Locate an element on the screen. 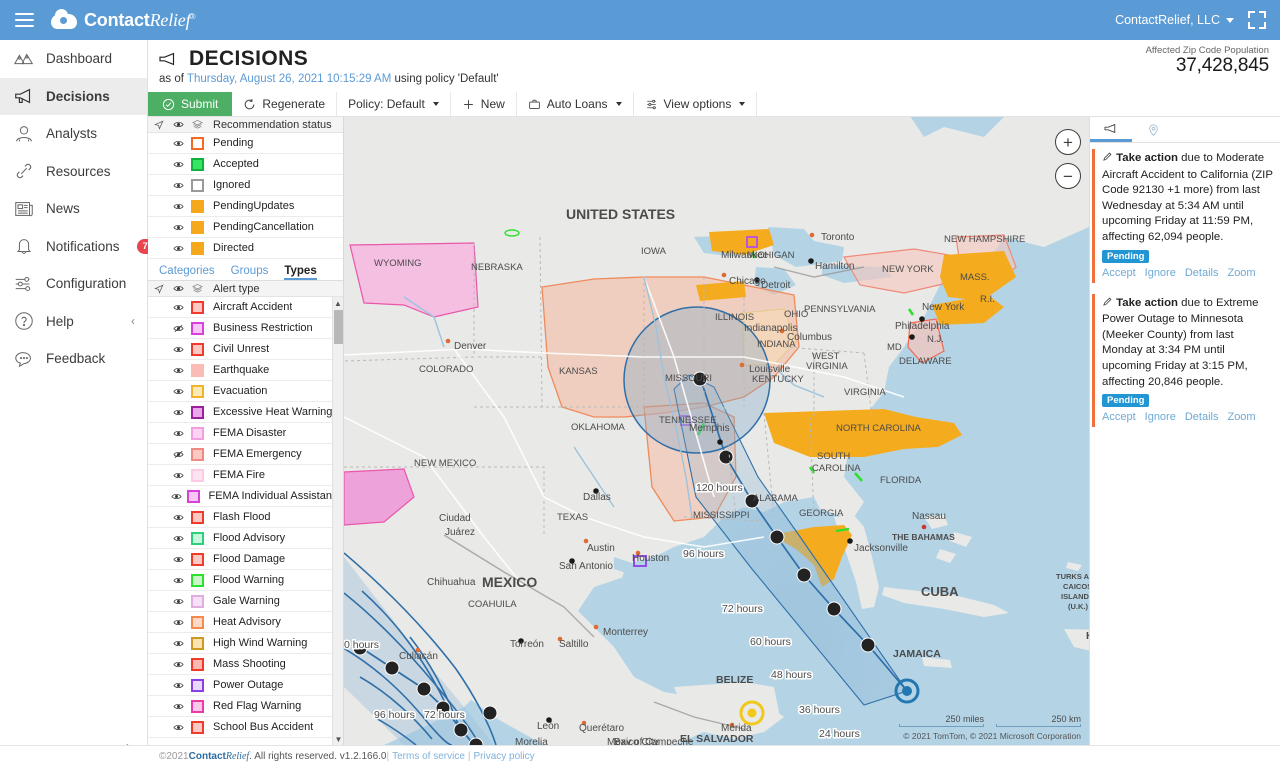 This screenshot has width=1280, height=767. terms-of-service-link: Terms of service is located at coordinates (428, 756).